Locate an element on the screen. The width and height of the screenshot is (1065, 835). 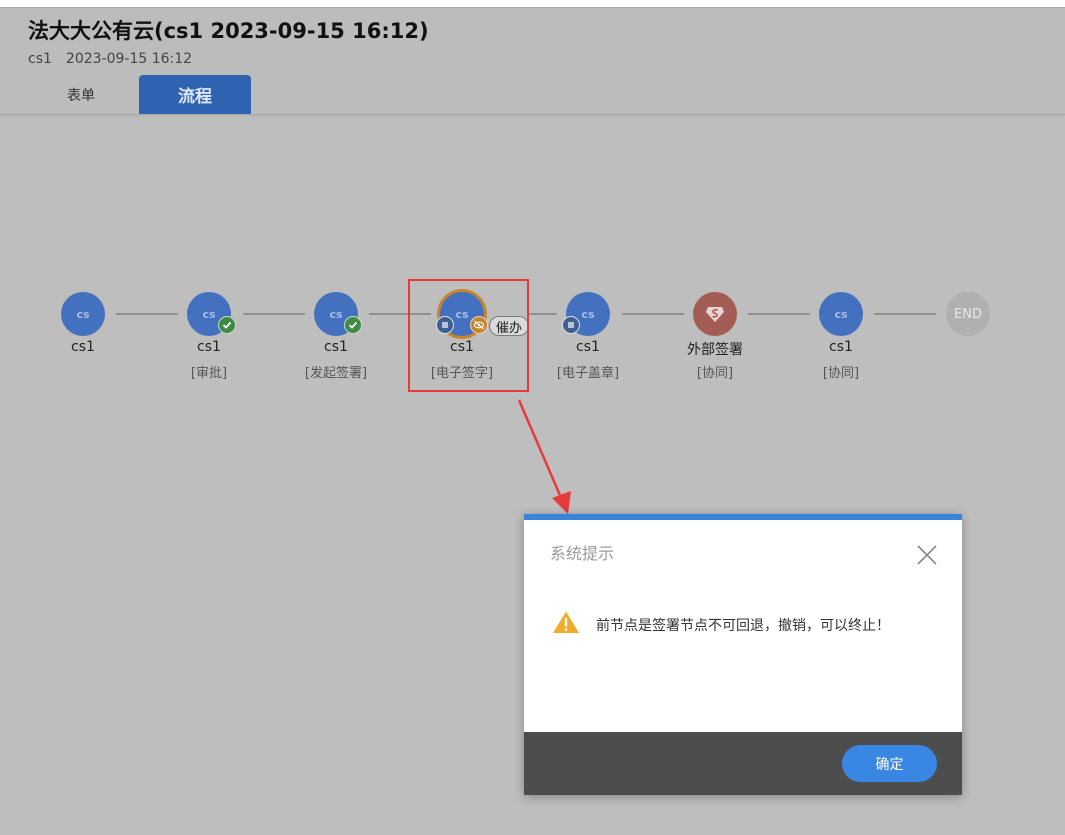
system-alert-dialog: 系统提示 前节点是签署节点不可回退，撤销，可以终止！ 确定 is located at coordinates (743, 654).